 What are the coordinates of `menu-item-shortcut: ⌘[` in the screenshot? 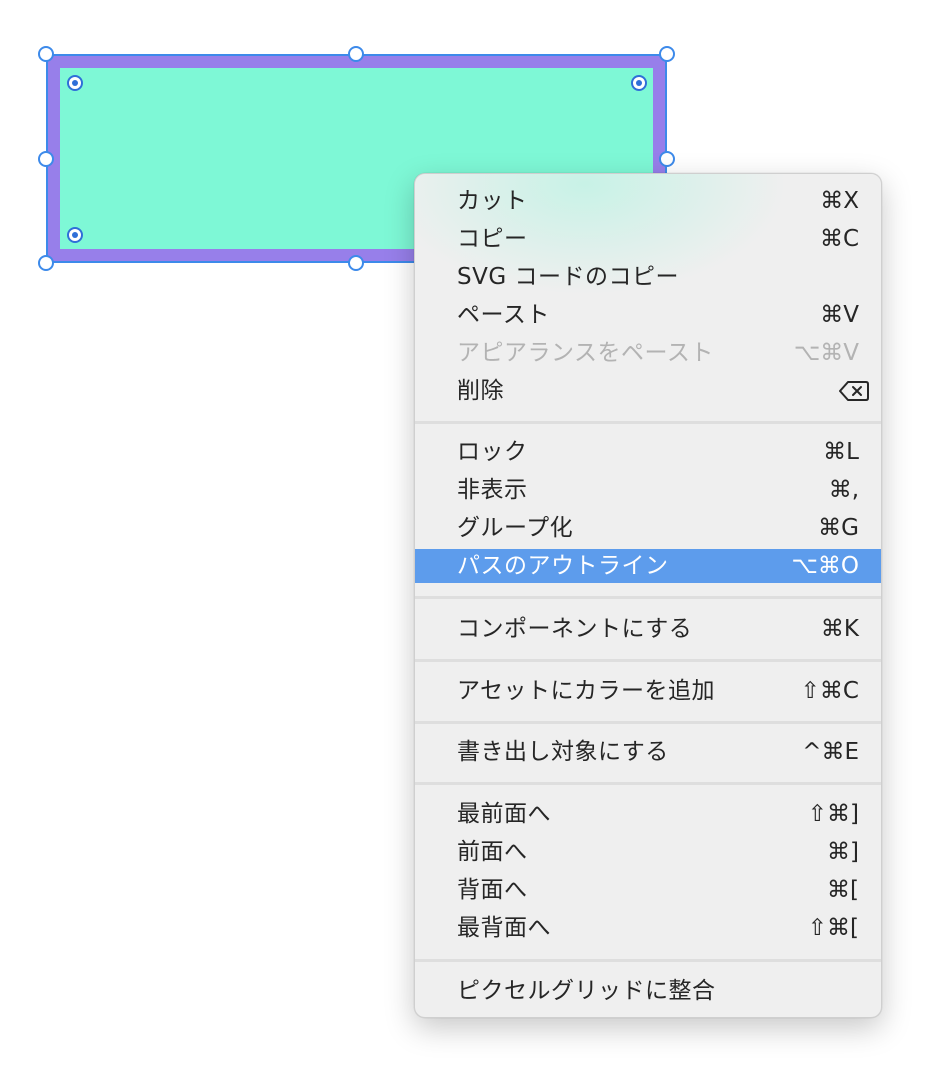 It's located at (843, 890).